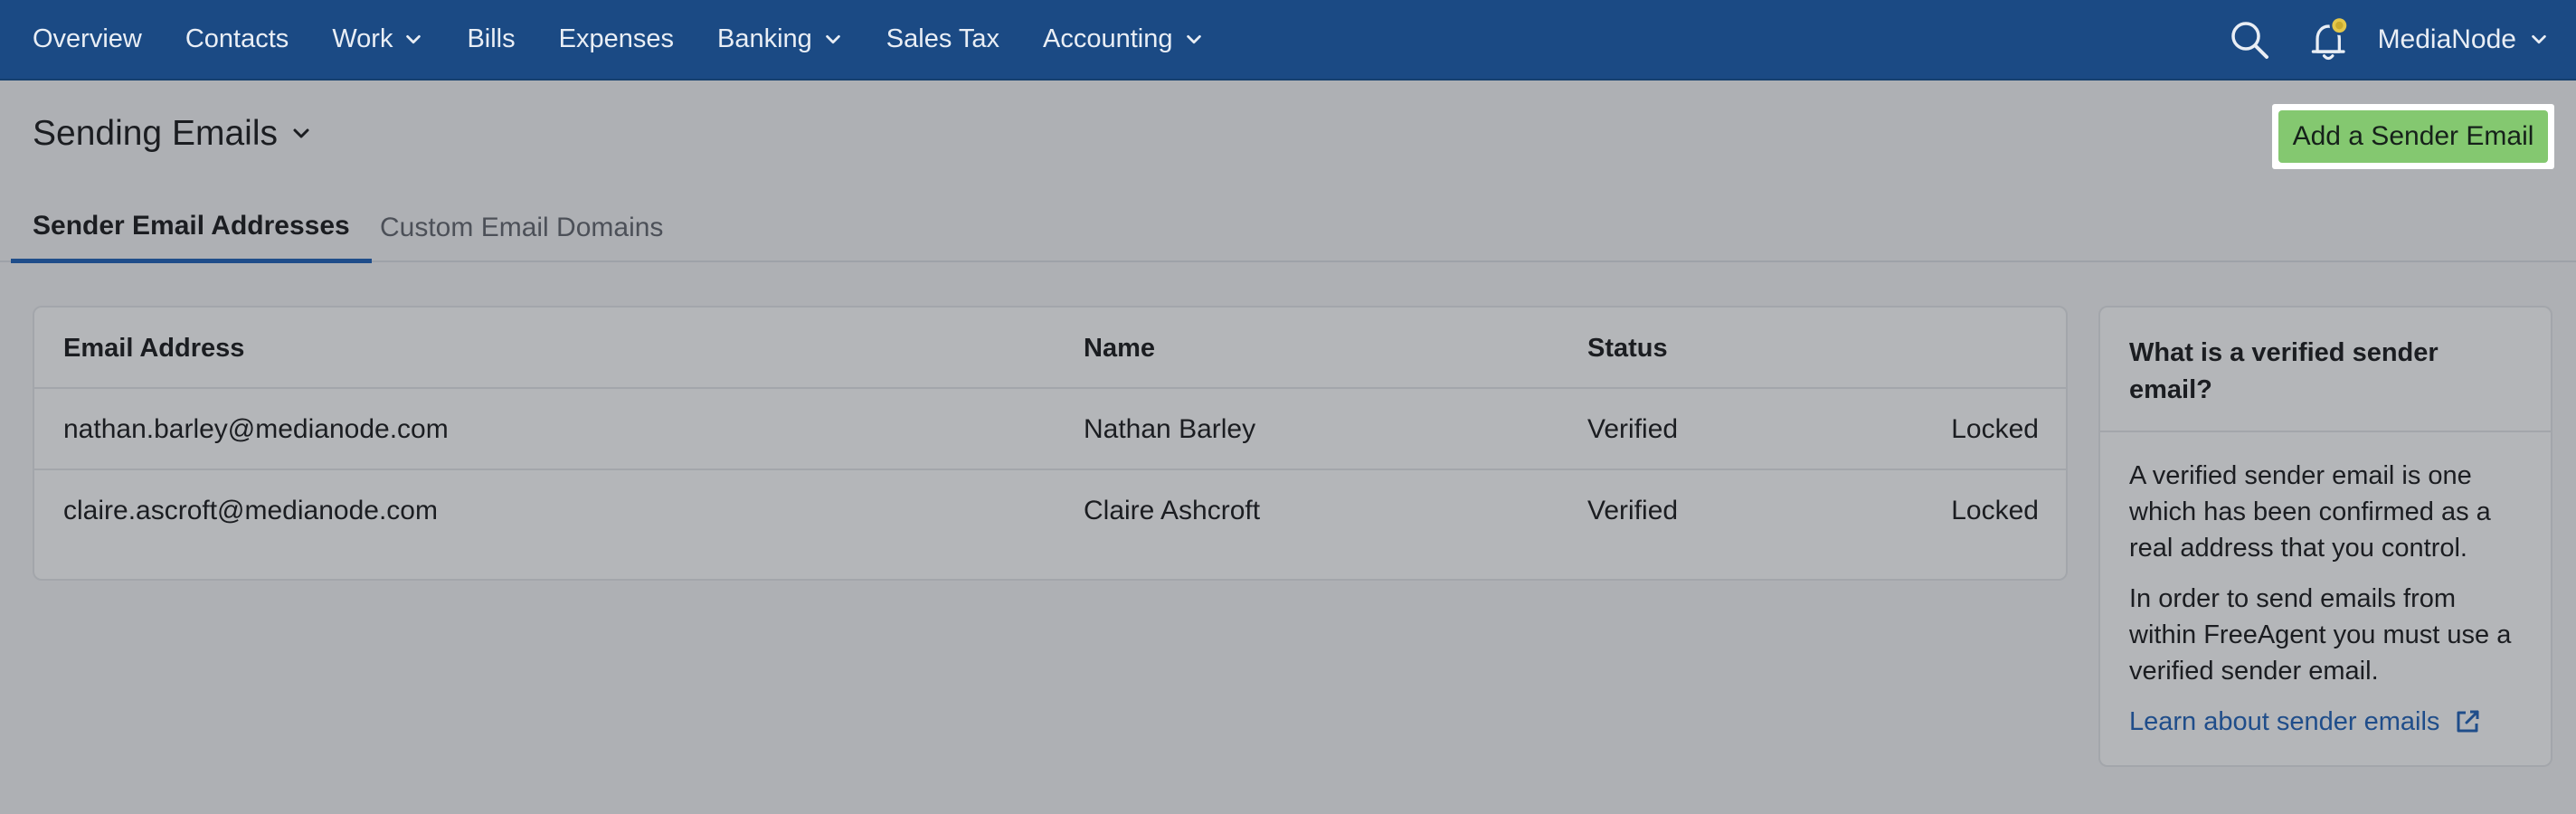 The height and width of the screenshot is (814, 2576). Describe the element at coordinates (363, 38) in the screenshot. I see `nav-item-label: Work` at that location.